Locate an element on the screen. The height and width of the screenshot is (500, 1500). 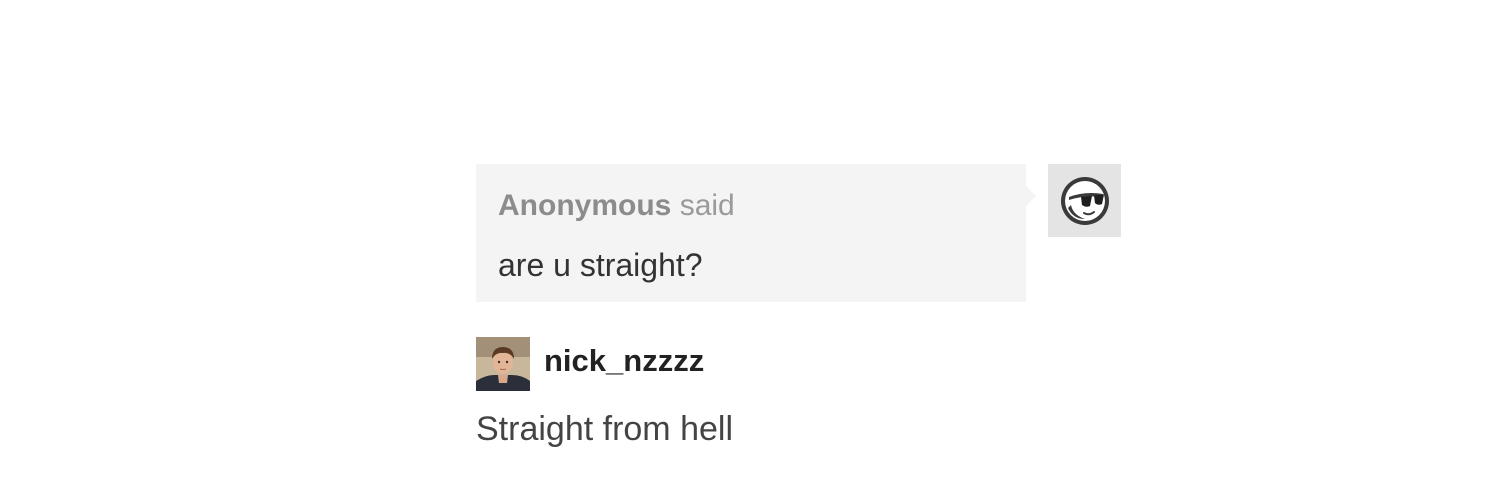
sunglasses-face-icon is located at coordinates (1084, 200).